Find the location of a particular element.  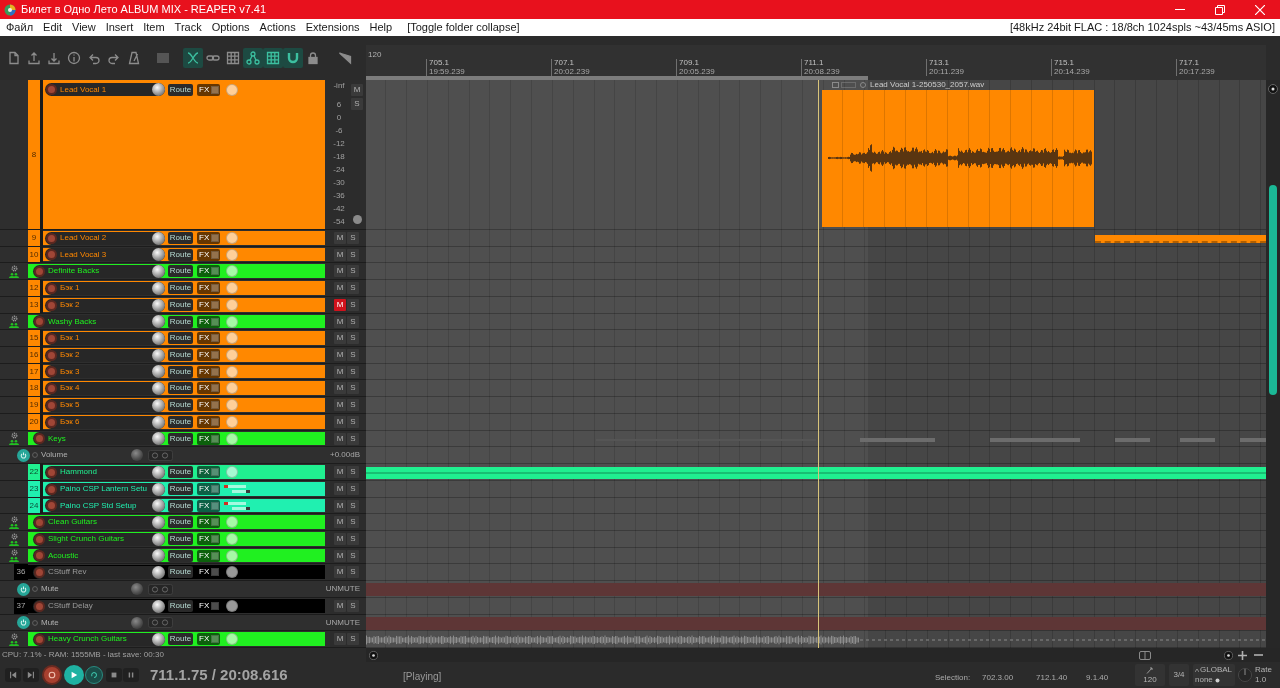

menu-item: View is located at coordinates (84, 27).